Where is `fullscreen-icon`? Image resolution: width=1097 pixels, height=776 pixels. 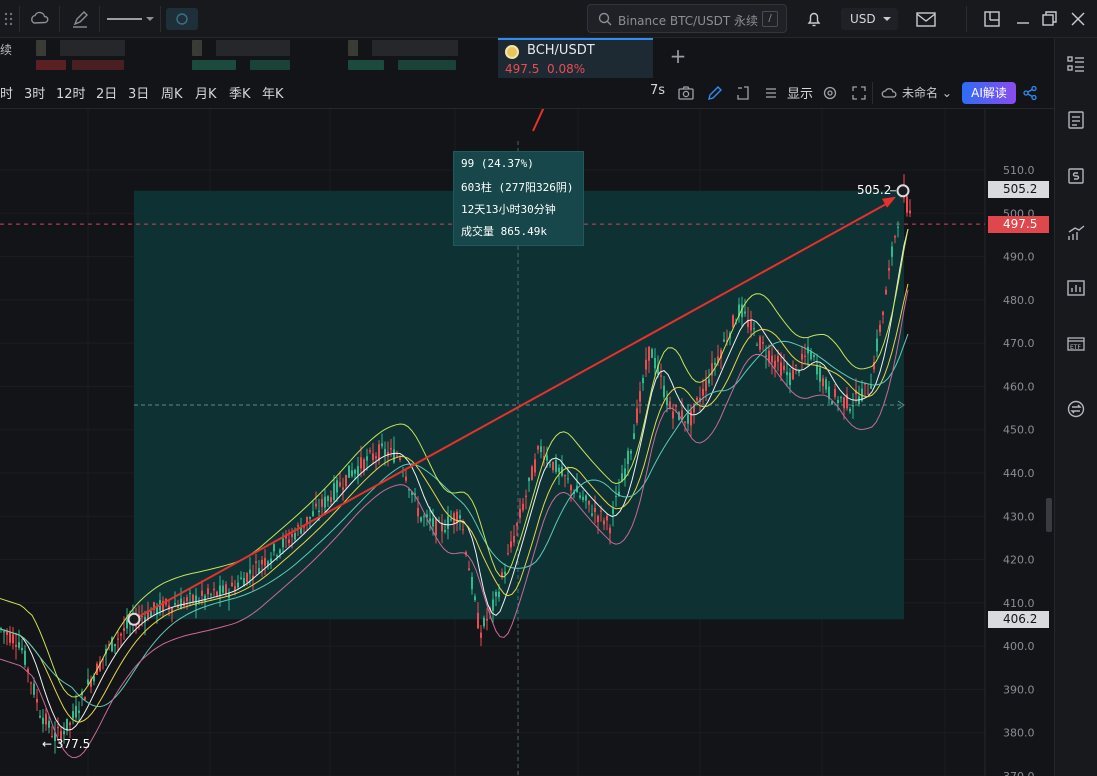 fullscreen-icon is located at coordinates (859, 93).